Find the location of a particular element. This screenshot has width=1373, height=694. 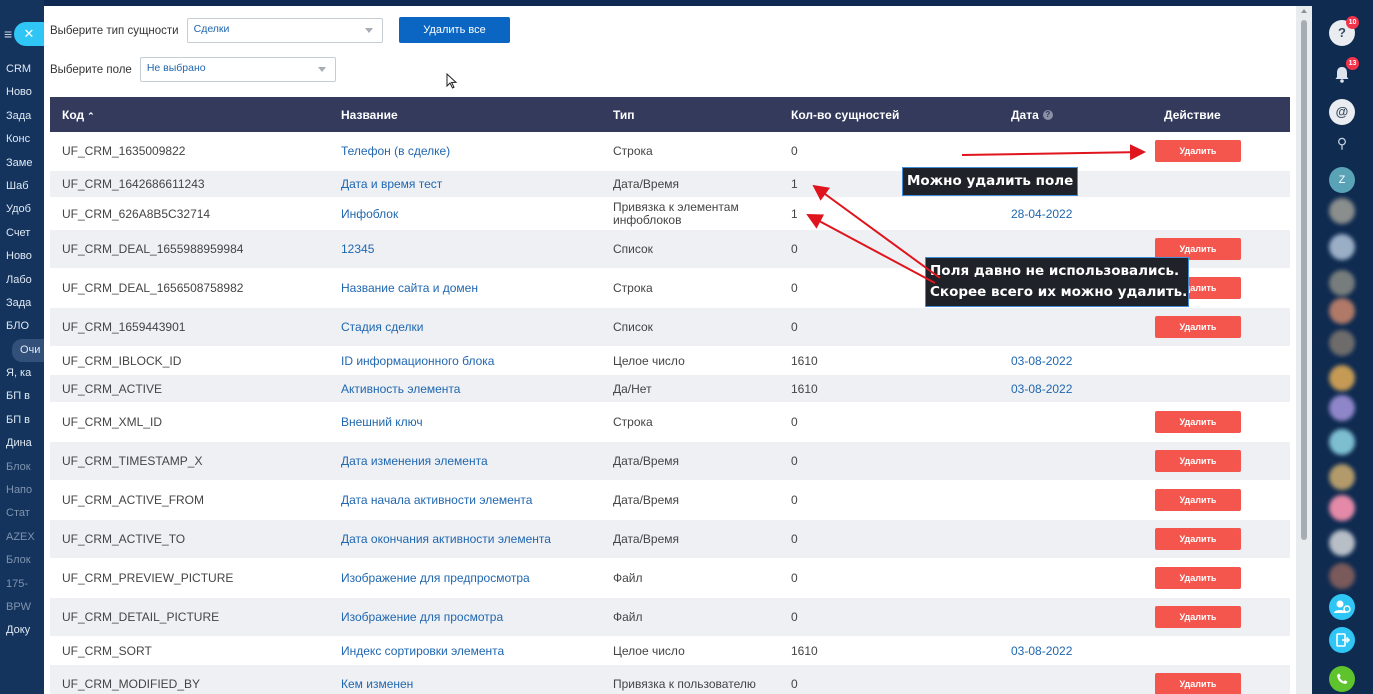

field-name-link: Название сайта и домен is located at coordinates (409, 288).